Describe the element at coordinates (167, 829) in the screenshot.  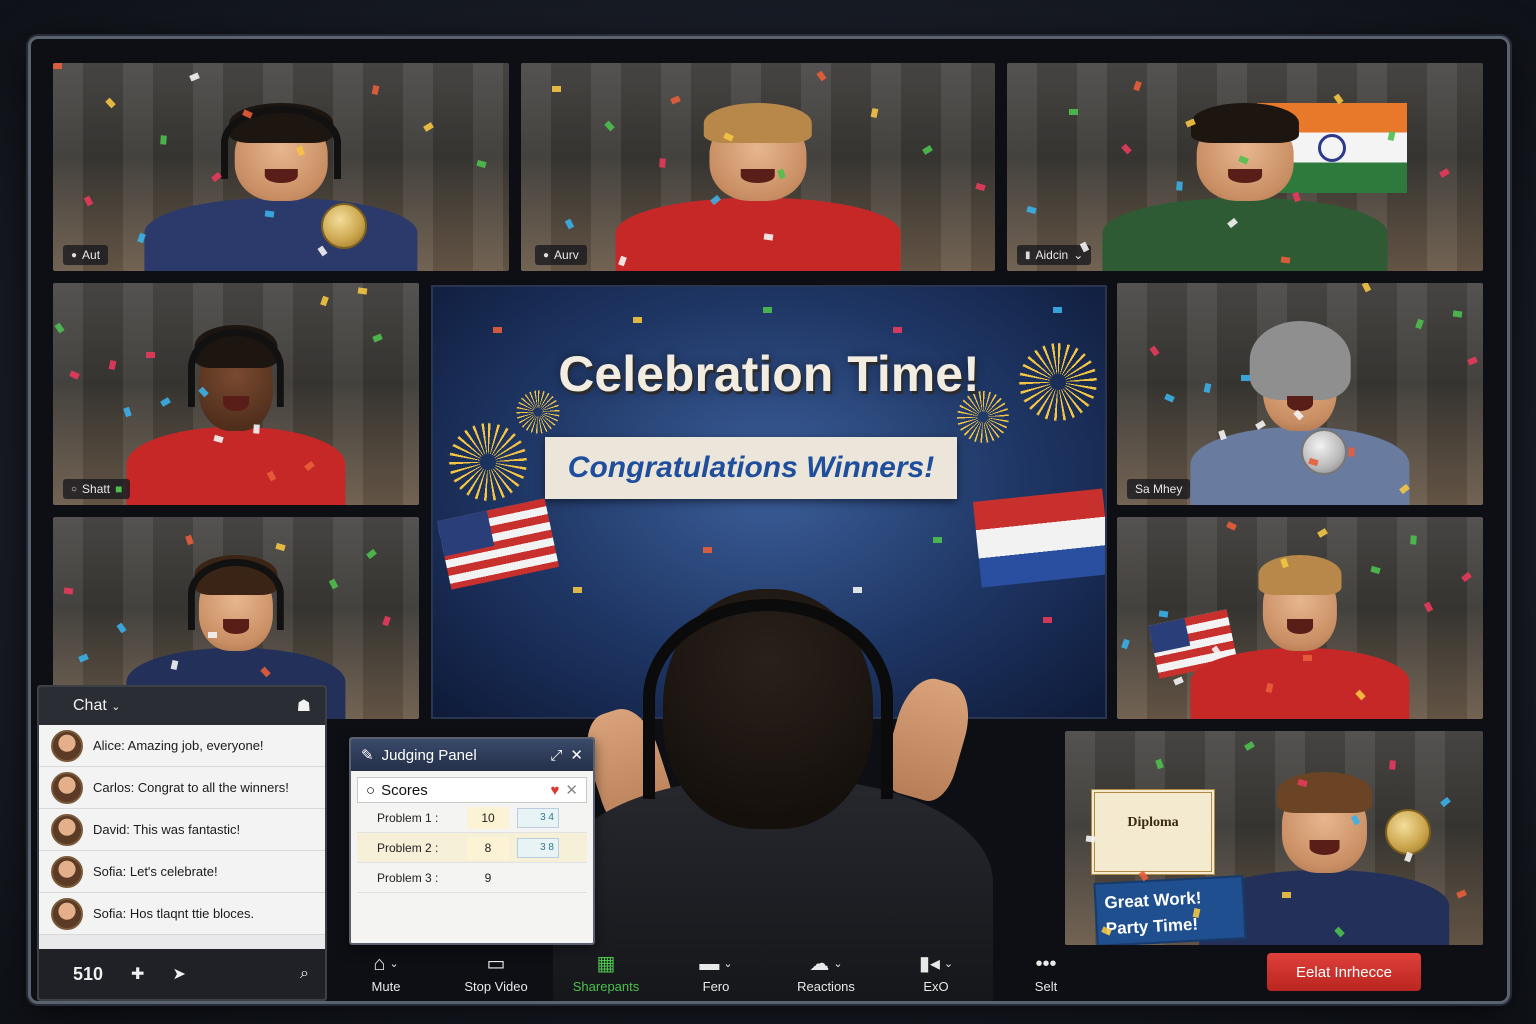
I see `chat-message-text: David: This was fantastic!` at that location.